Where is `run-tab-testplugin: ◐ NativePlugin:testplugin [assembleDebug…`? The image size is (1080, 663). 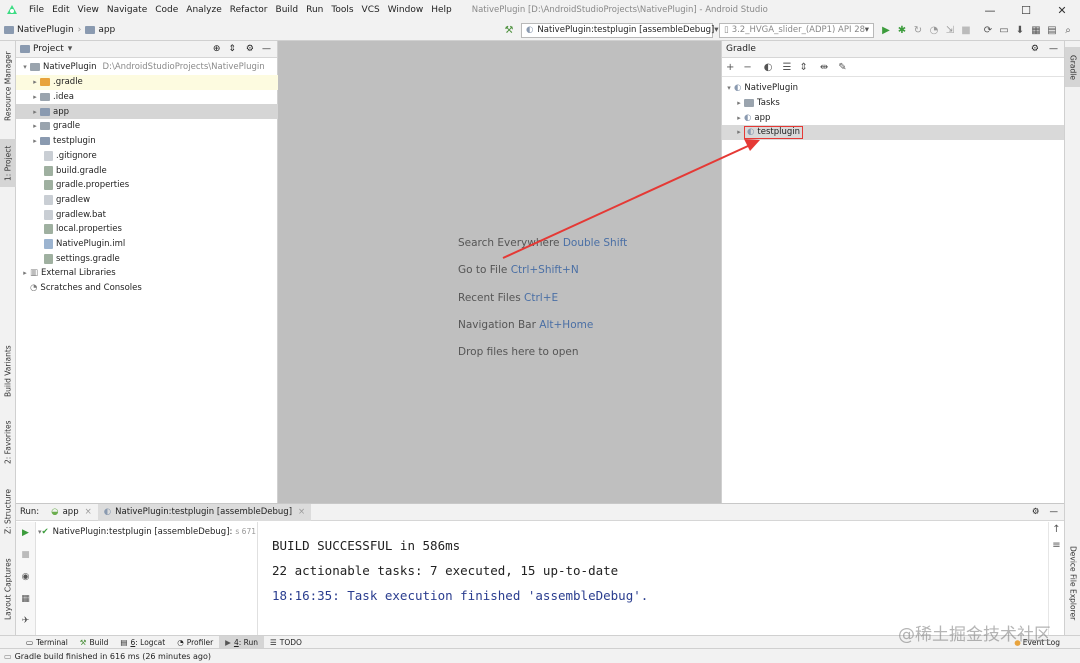 run-tab-testplugin: ◐ NativePlugin:testplugin [assembleDebug… is located at coordinates (204, 512).